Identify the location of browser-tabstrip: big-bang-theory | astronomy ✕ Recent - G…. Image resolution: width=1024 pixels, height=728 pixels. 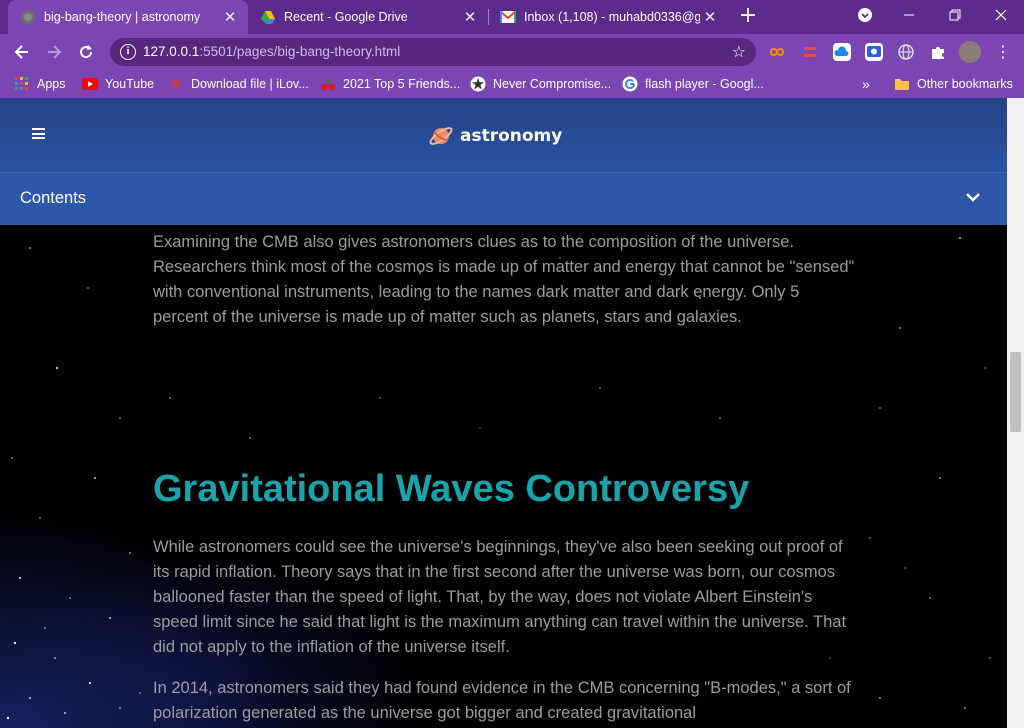
(512, 17).